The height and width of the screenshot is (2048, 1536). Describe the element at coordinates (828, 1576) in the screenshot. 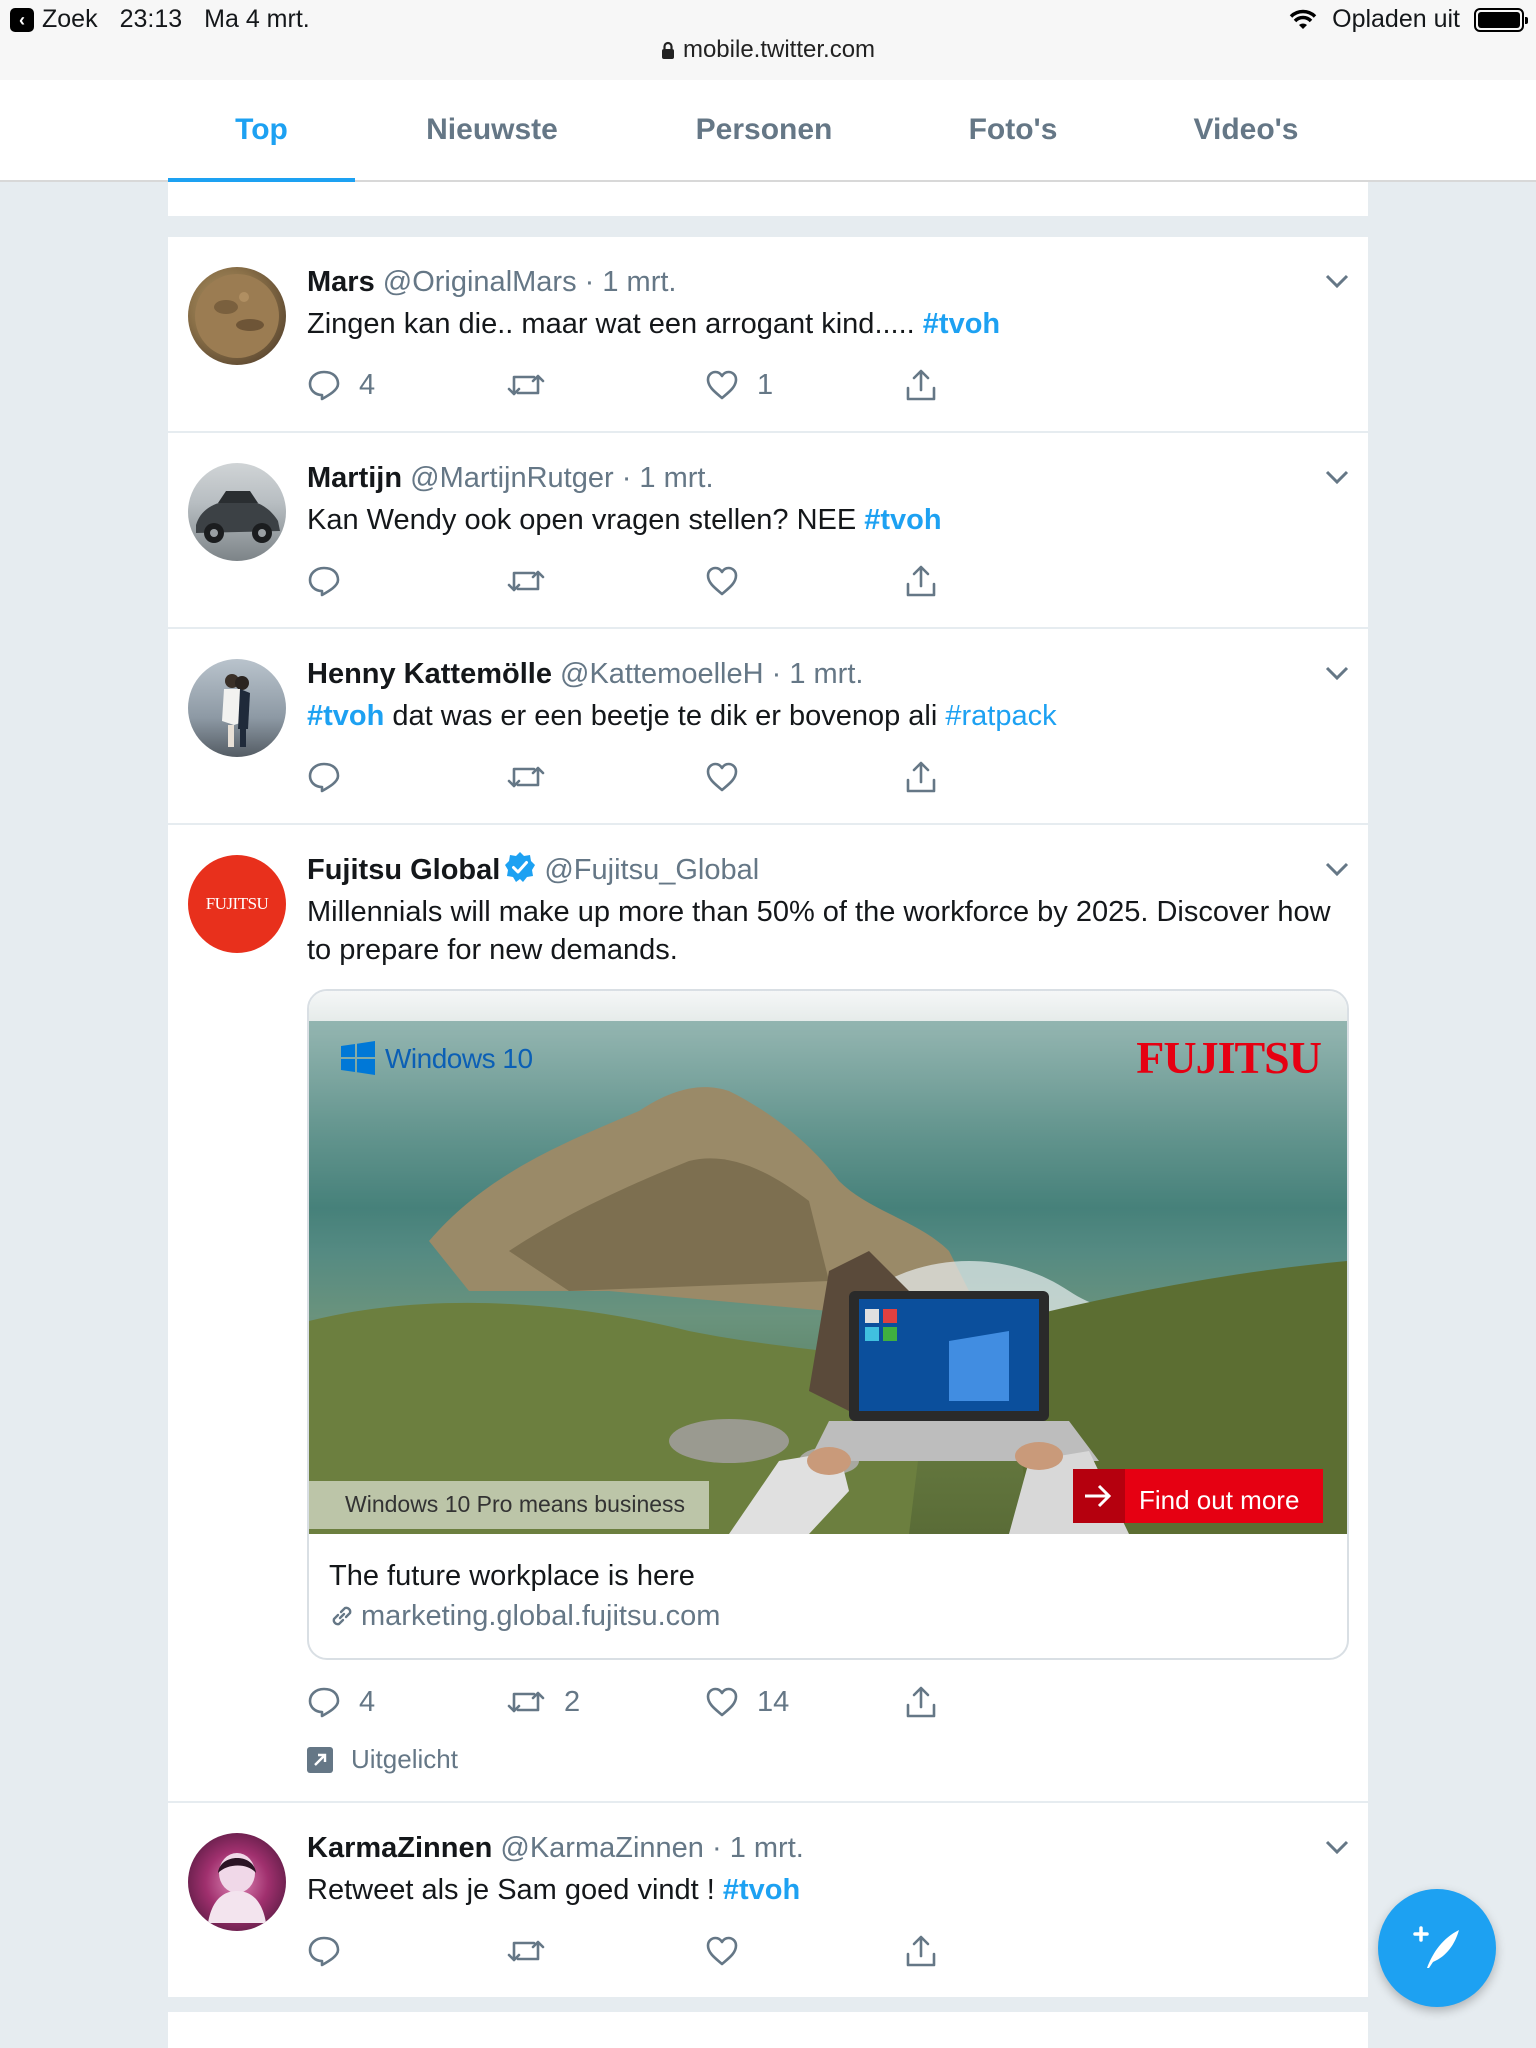

I see `card-title: The future workplace is here` at that location.